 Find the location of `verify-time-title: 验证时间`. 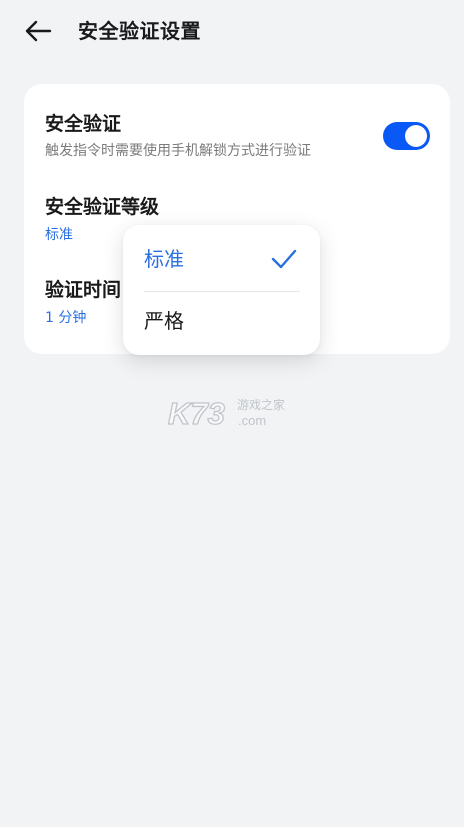

verify-time-title: 验证时间 is located at coordinates (83, 290).